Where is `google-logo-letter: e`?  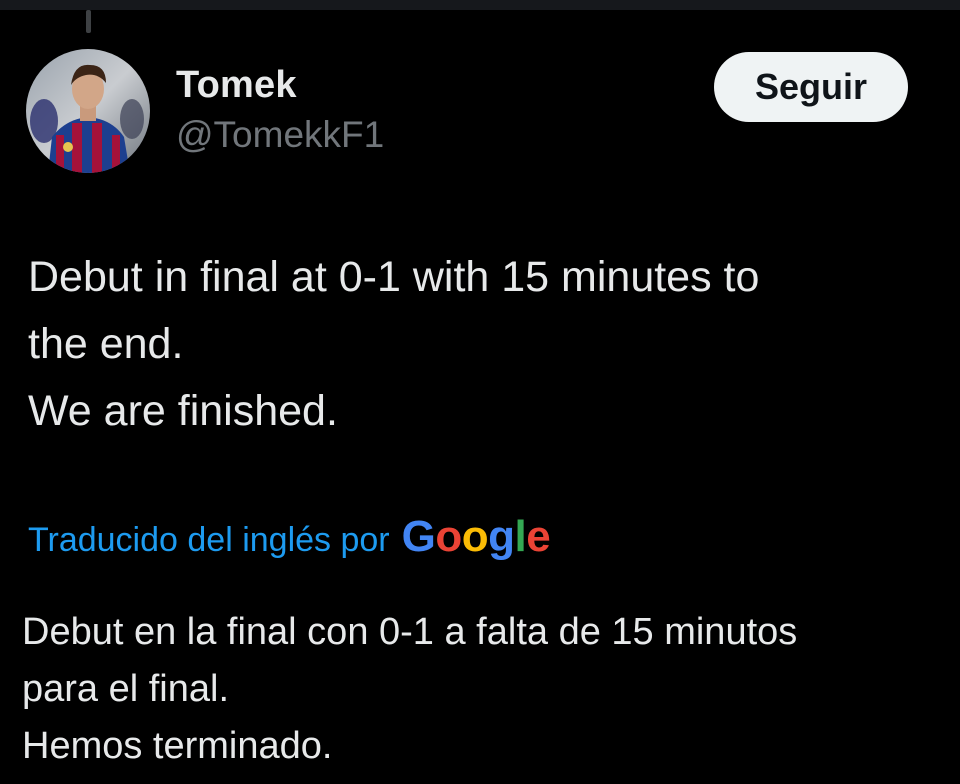 google-logo-letter: e is located at coordinates (538, 536).